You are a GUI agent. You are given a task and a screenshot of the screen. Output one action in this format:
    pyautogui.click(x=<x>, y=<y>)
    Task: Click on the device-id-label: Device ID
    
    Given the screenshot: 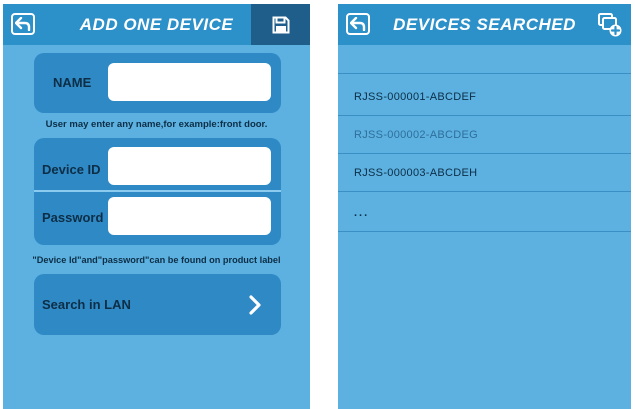 What is the action you would take?
    pyautogui.click(x=71, y=169)
    